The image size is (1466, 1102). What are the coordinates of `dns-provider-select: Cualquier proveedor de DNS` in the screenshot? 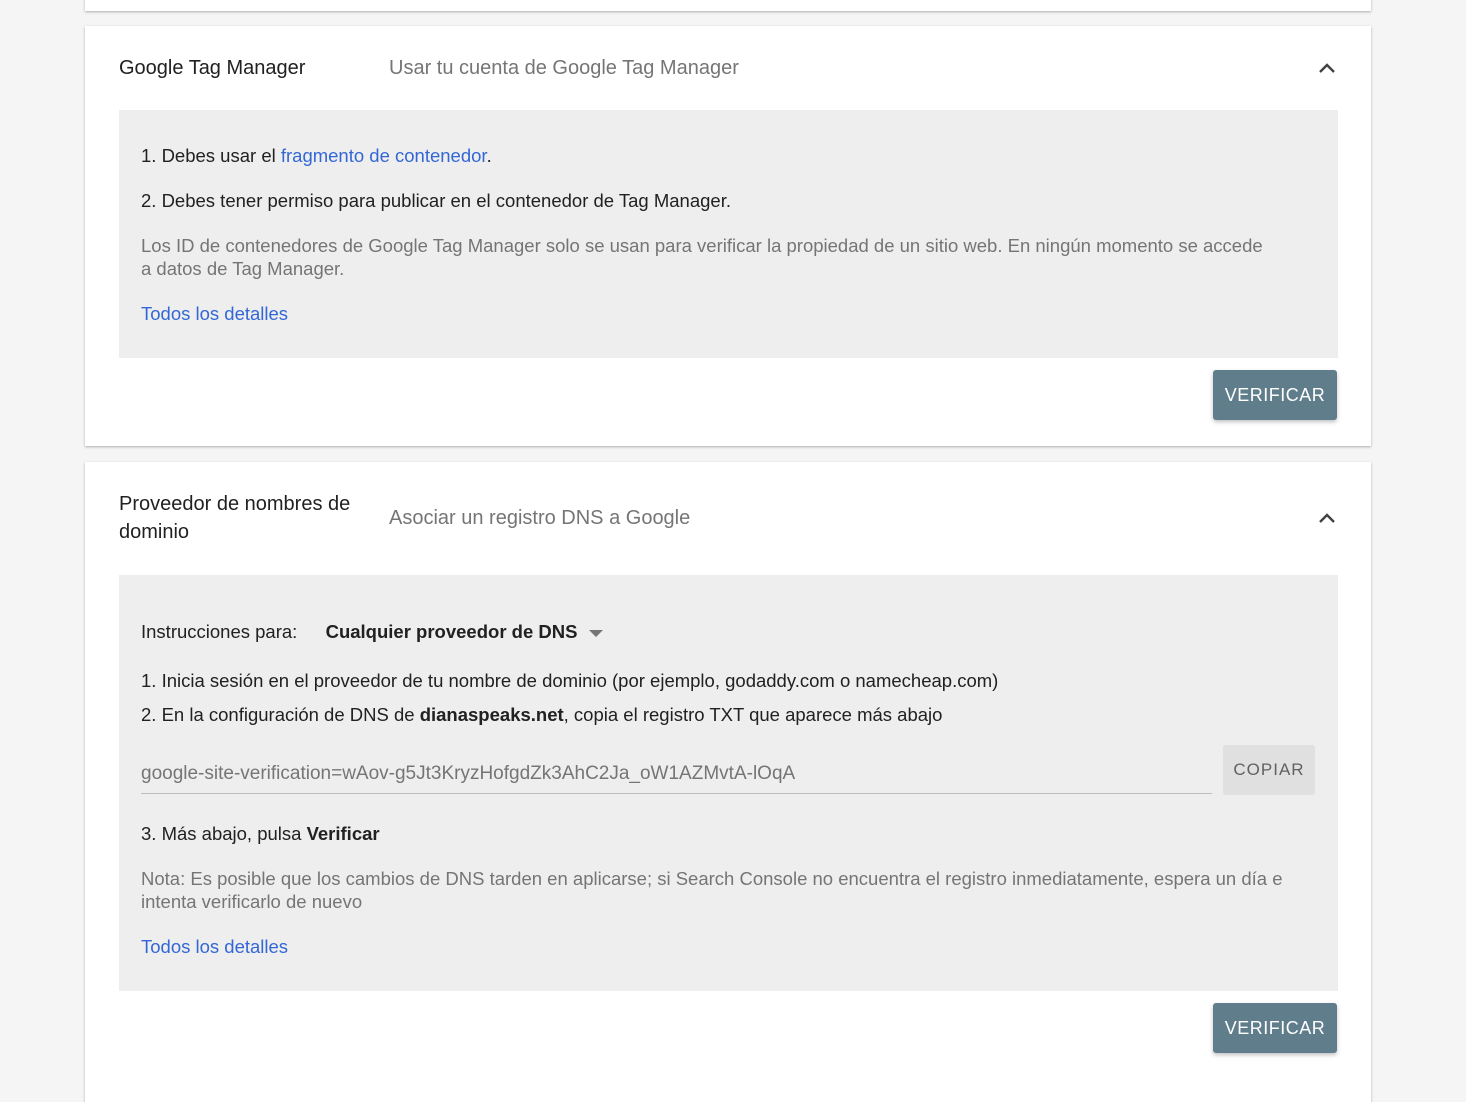 It's located at (465, 631).